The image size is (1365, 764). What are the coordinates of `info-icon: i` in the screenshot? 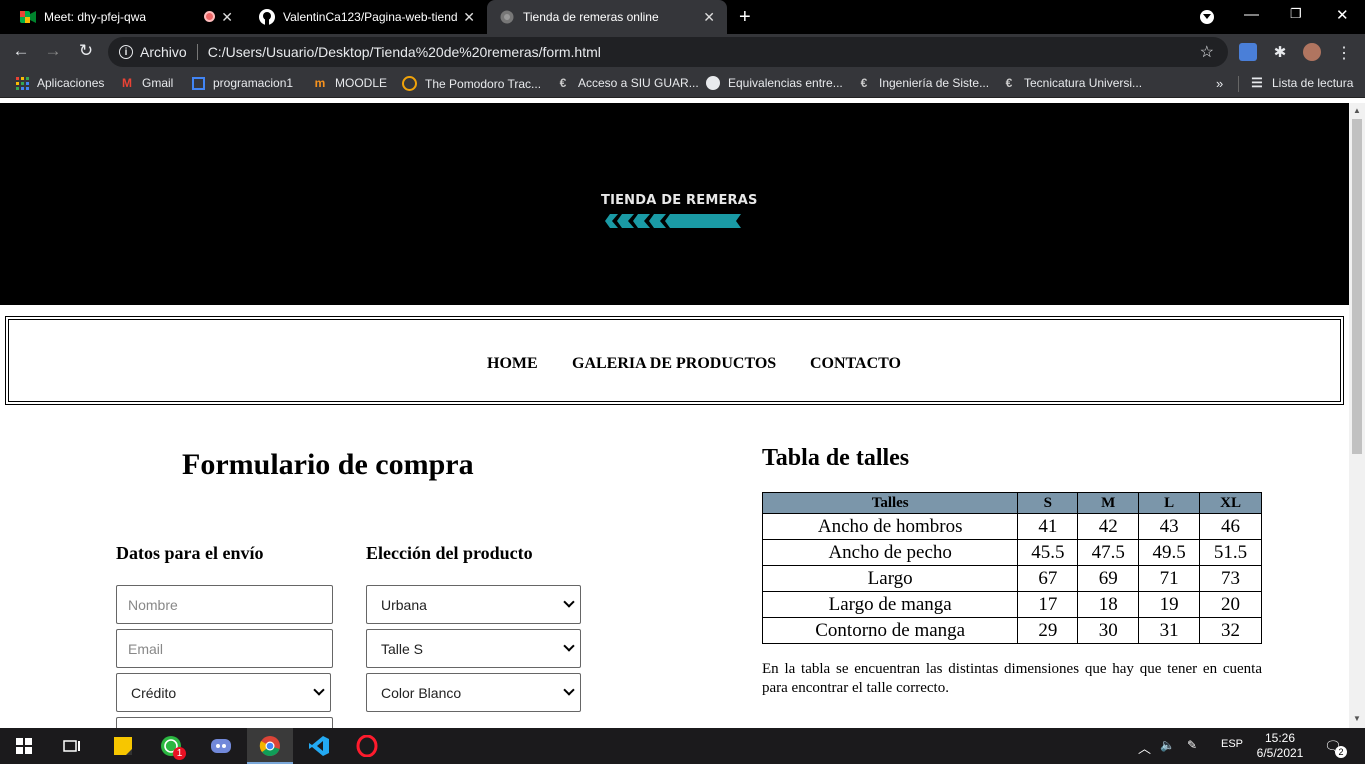 It's located at (126, 52).